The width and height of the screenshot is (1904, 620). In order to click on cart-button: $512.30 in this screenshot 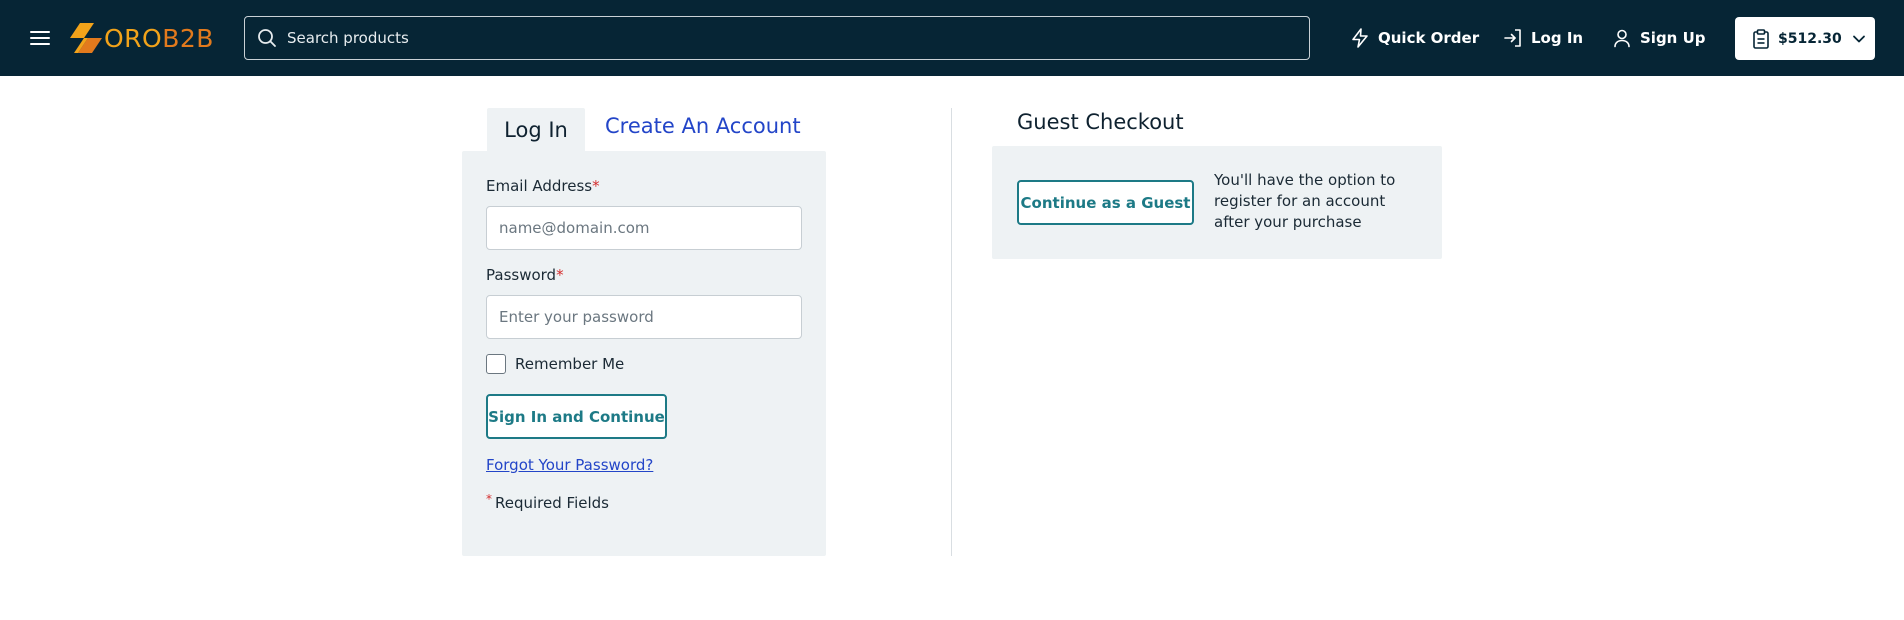, I will do `click(1805, 38)`.